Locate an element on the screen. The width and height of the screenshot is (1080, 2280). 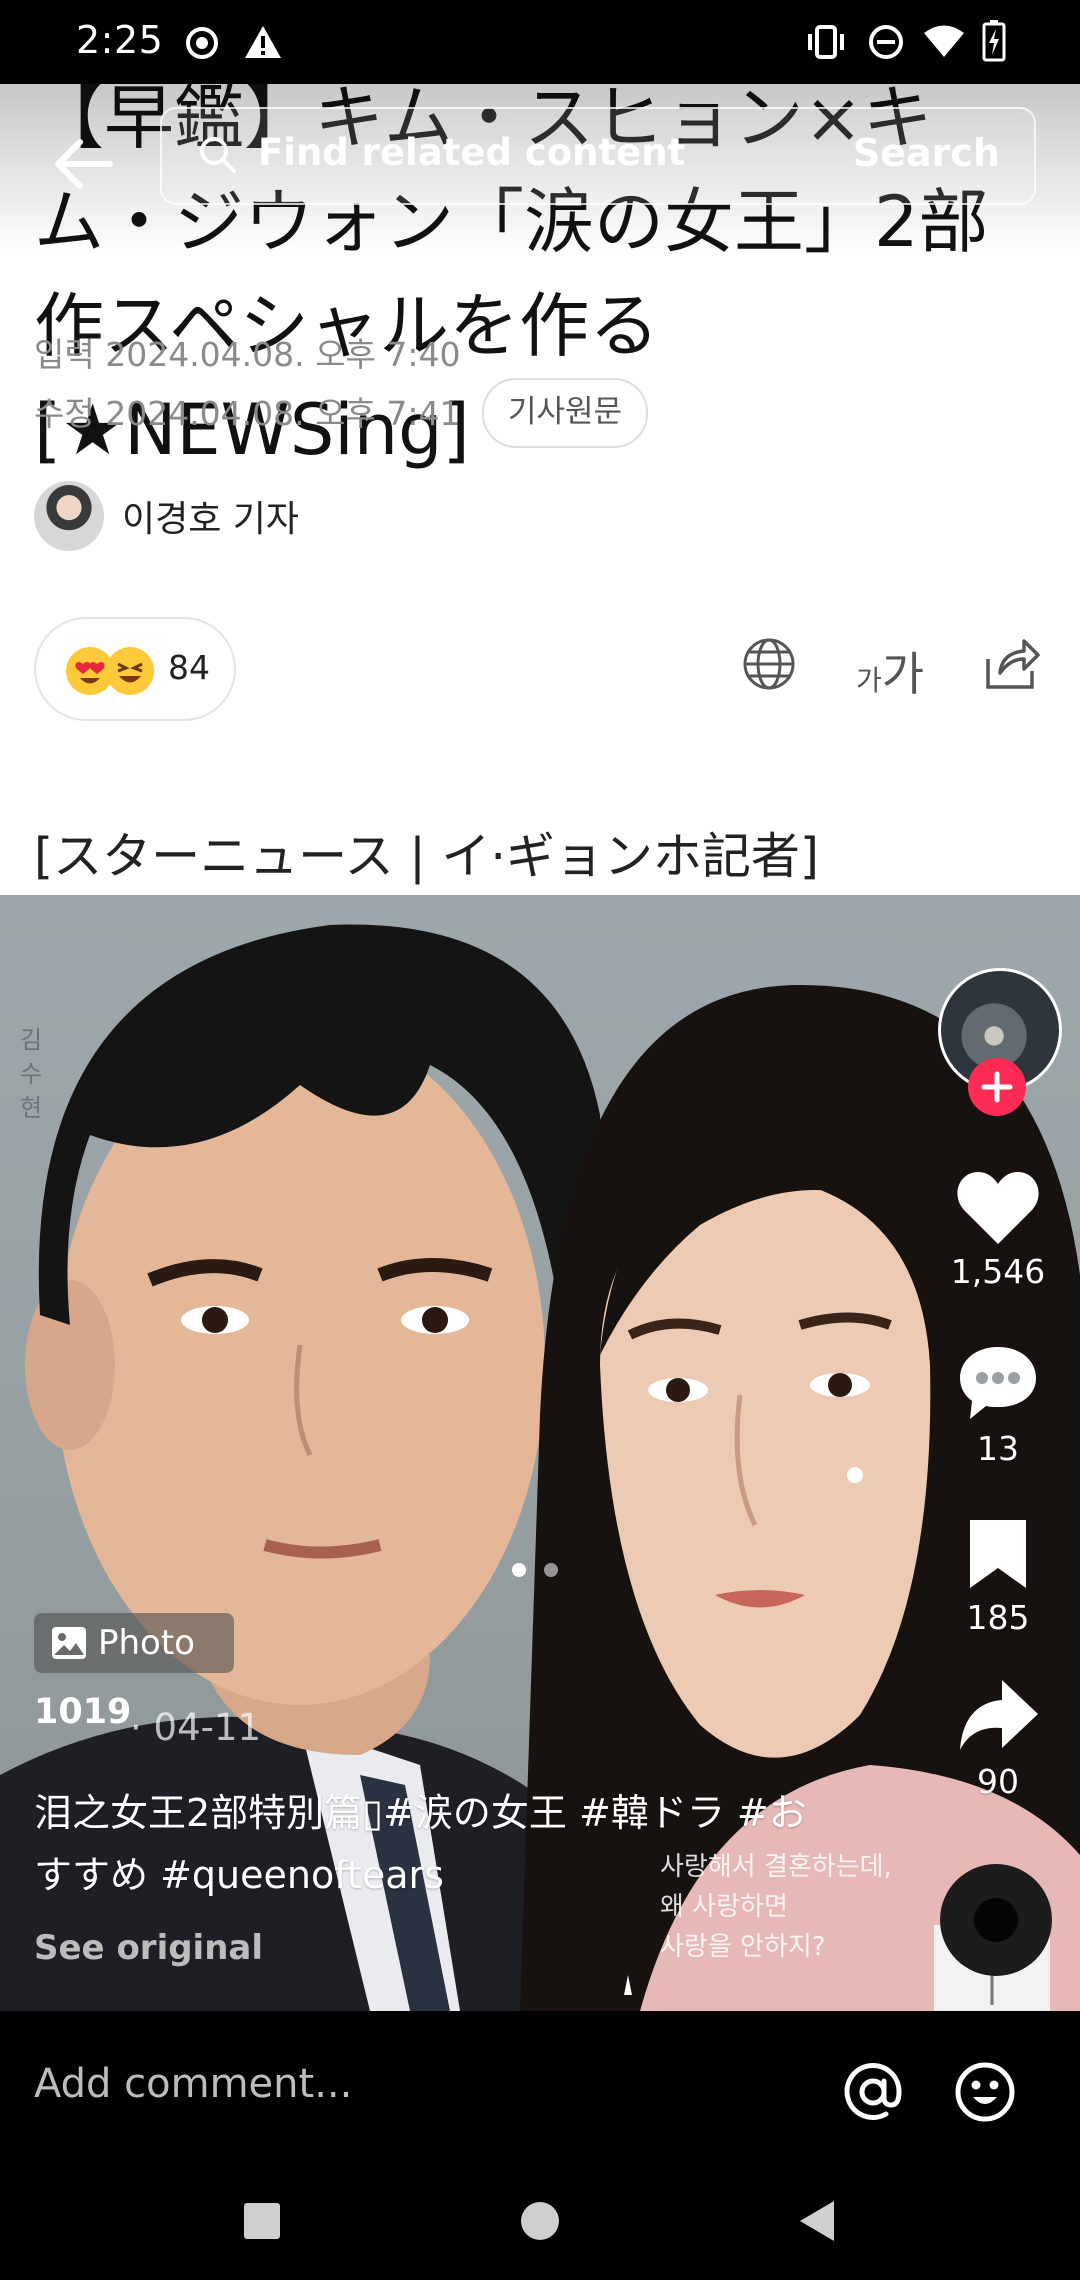
arrow-left-icon is located at coordinates (84, 164).